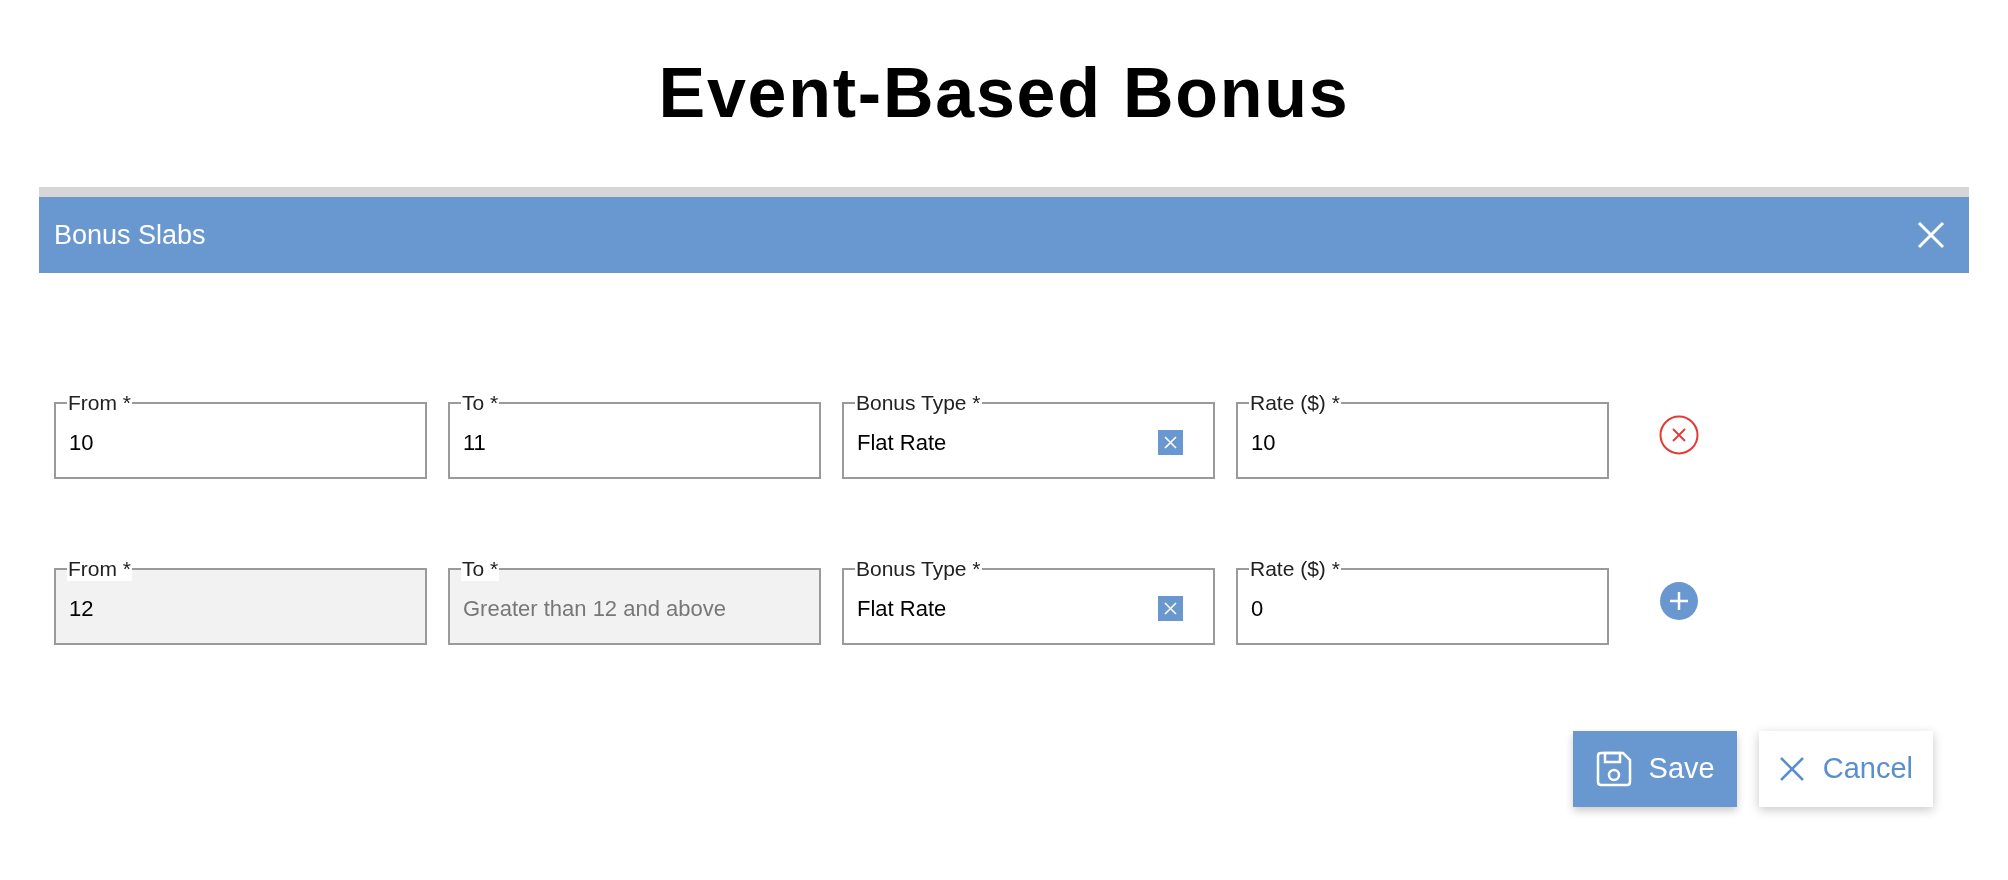 Image resolution: width=2008 pixels, height=880 pixels. What do you see at coordinates (1613, 769) in the screenshot?
I see `save-icon` at bounding box center [1613, 769].